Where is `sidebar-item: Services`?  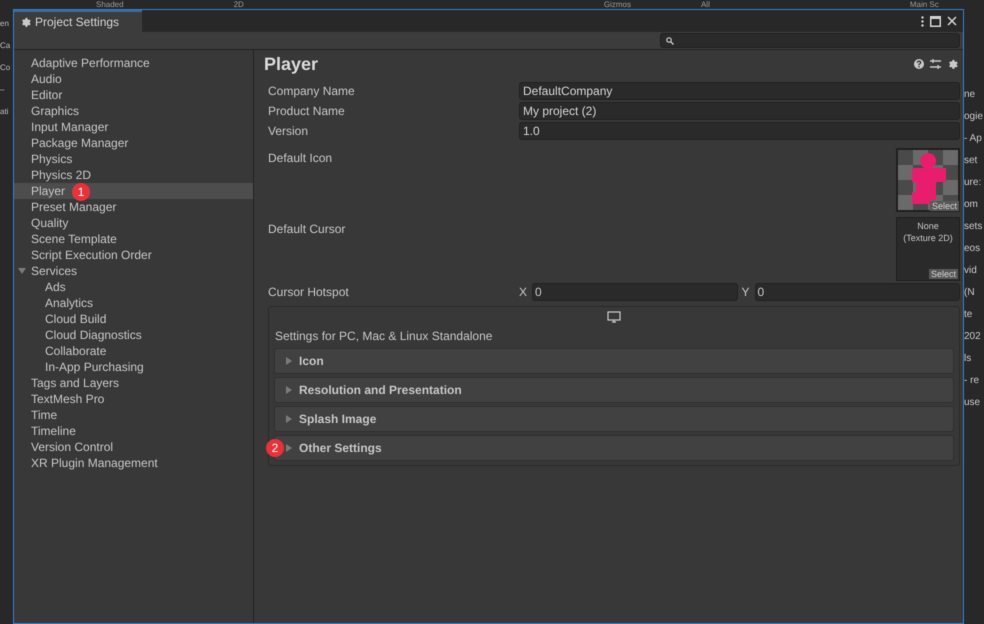 sidebar-item: Services is located at coordinates (133, 271).